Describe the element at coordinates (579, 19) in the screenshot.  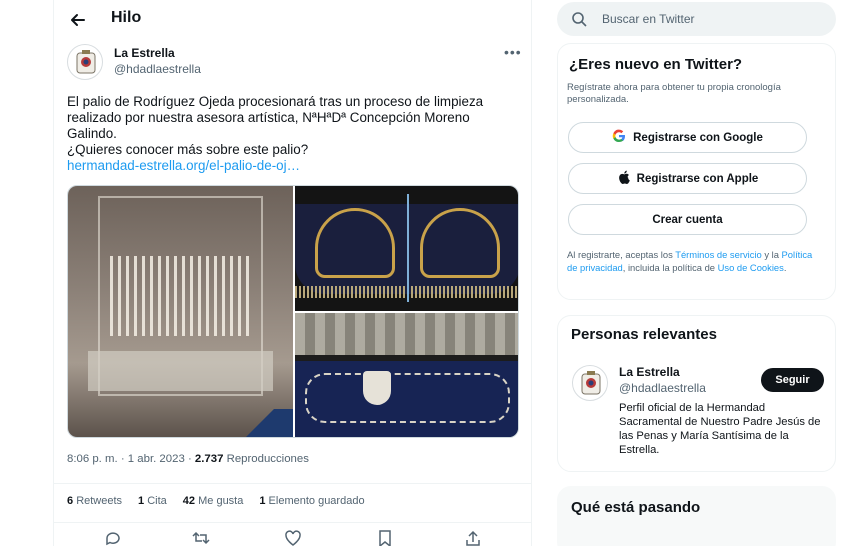
I see `search-icon` at that location.